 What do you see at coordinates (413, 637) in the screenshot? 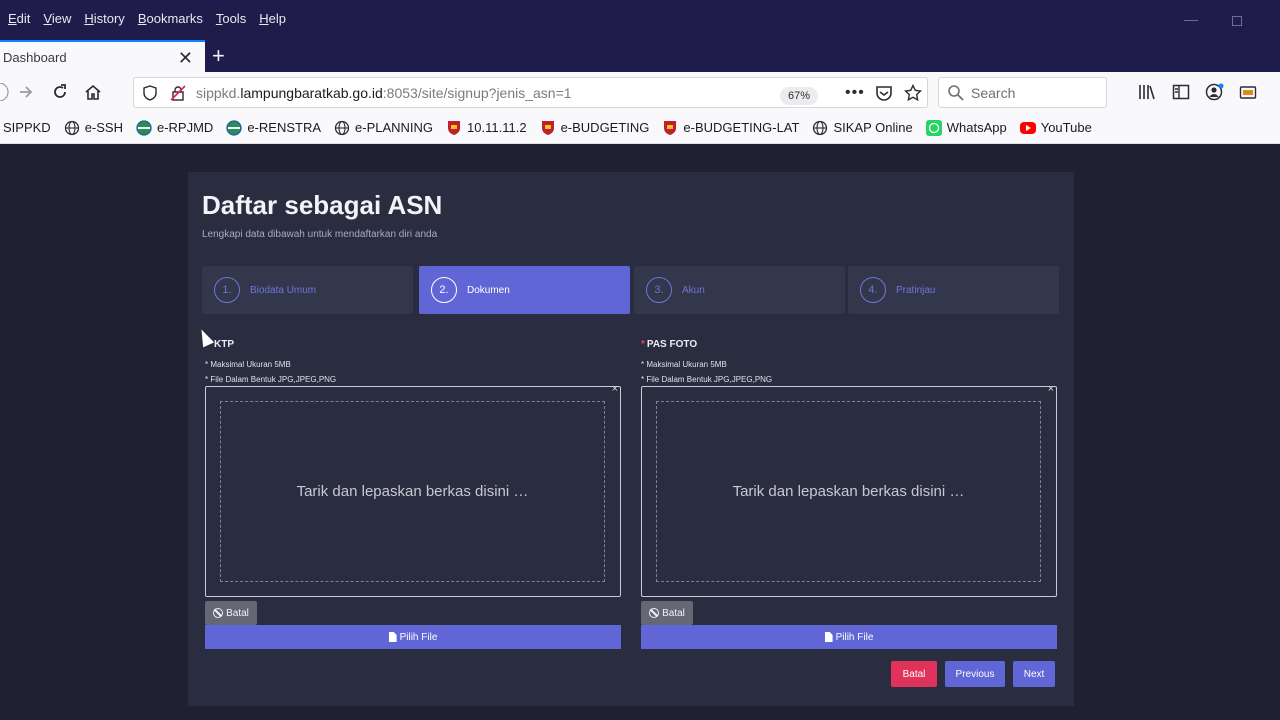
I see `ktp-choose-file-button: Pilih File` at bounding box center [413, 637].